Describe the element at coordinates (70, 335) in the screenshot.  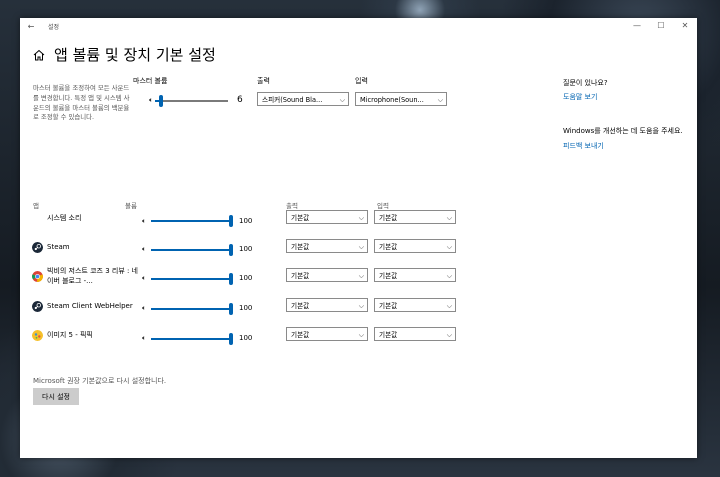
I see `app-name: 이미지 5 - 픽픽` at that location.